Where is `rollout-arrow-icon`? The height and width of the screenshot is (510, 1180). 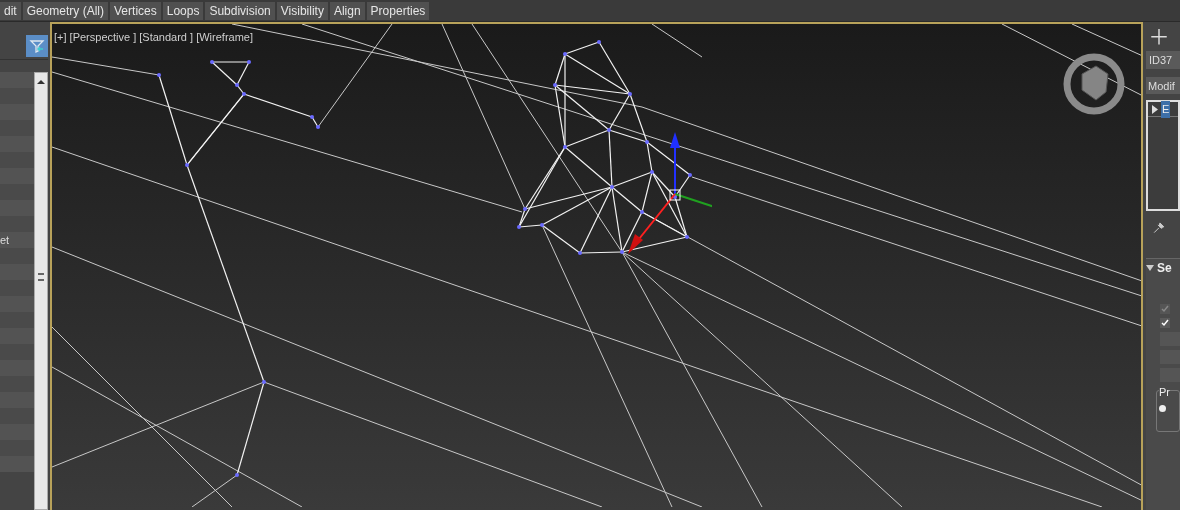 rollout-arrow-icon is located at coordinates (1150, 267).